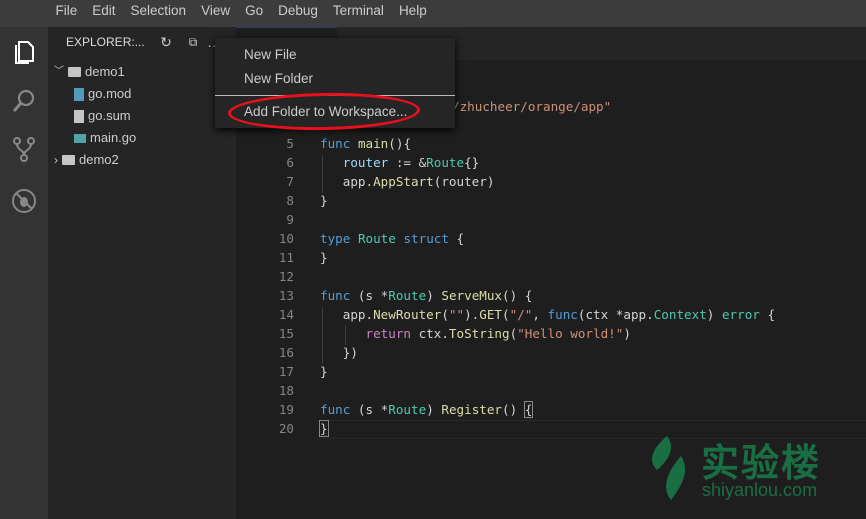  I want to click on line-number: 12, so click(286, 276).